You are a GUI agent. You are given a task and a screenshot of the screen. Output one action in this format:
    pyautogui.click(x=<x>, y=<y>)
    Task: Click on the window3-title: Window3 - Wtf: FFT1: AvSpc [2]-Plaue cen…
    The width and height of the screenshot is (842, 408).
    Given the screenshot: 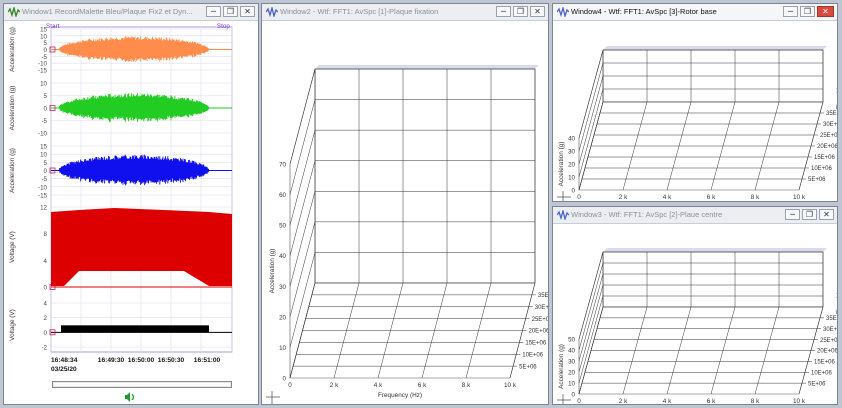 What is the action you would take?
    pyautogui.click(x=647, y=214)
    